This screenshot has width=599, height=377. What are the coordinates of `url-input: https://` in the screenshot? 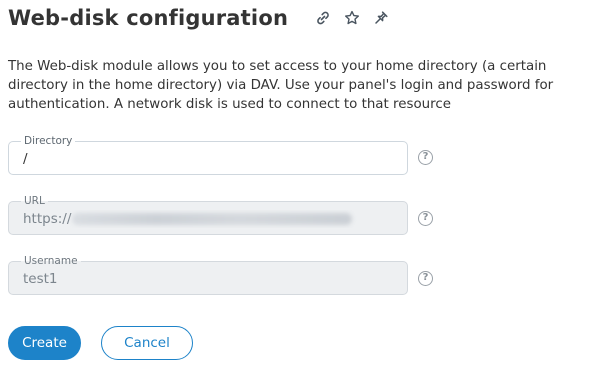 It's located at (208, 219).